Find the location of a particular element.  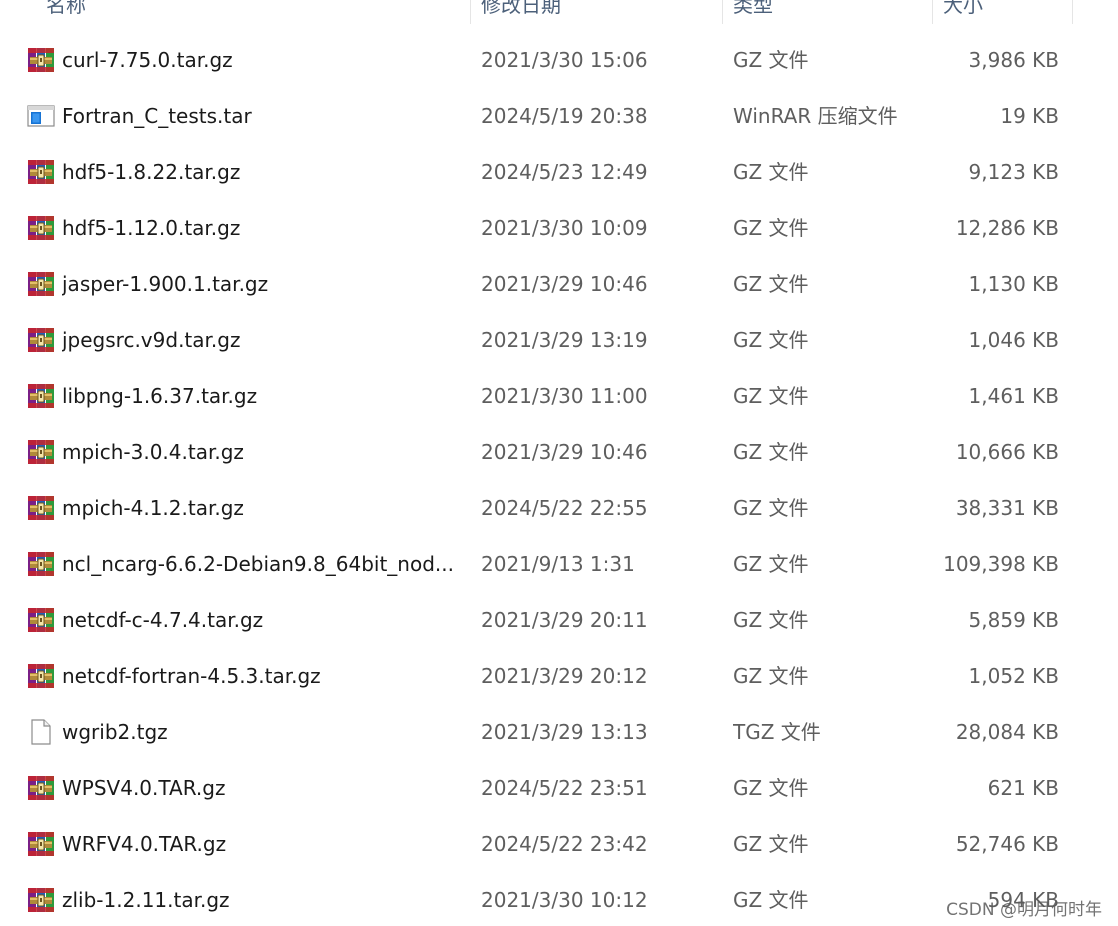

file-size: 38,331 KB is located at coordinates (1007, 508).